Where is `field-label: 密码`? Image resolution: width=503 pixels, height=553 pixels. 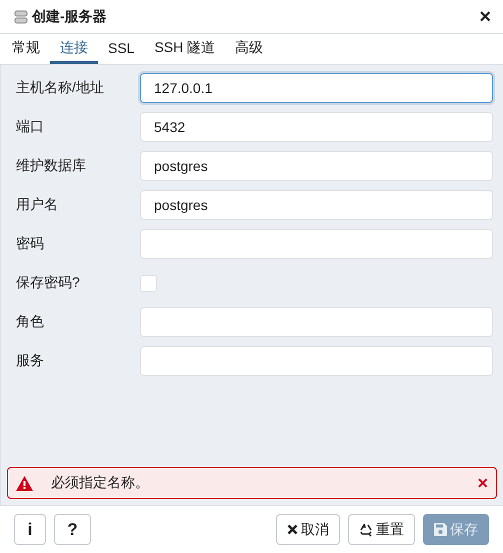
field-label: 密码 is located at coordinates (30, 244).